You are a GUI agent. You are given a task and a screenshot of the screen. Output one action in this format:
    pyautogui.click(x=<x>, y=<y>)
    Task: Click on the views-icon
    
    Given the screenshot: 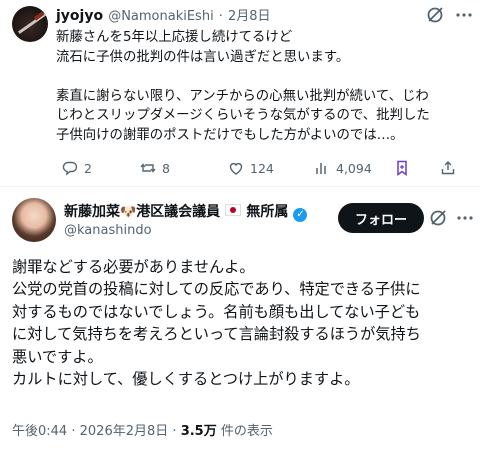 What is the action you would take?
    pyautogui.click(x=321, y=168)
    